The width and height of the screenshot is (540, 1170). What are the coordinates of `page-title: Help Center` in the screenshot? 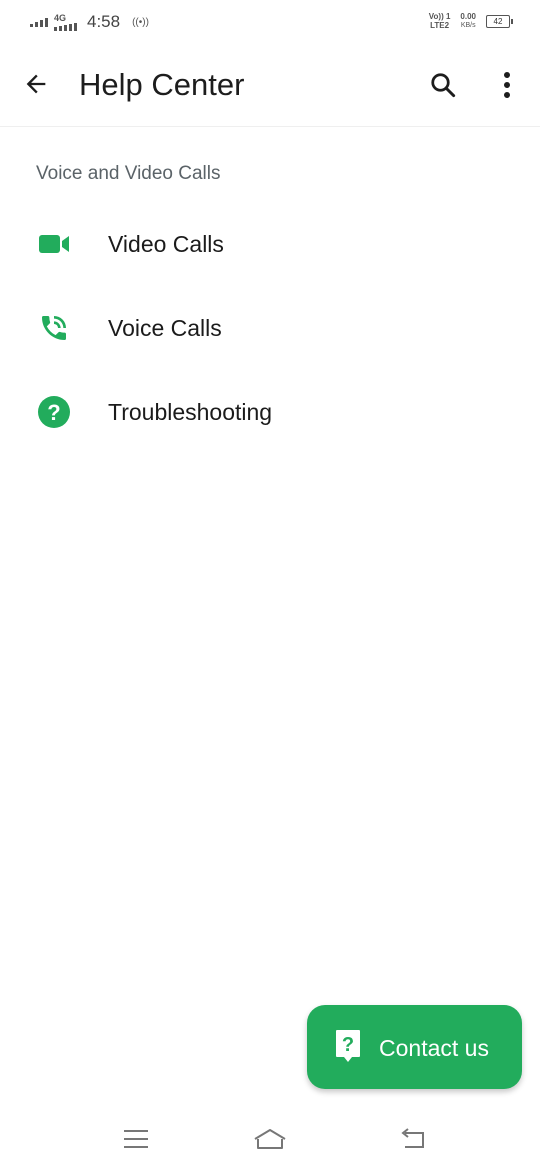 It's located at (162, 84).